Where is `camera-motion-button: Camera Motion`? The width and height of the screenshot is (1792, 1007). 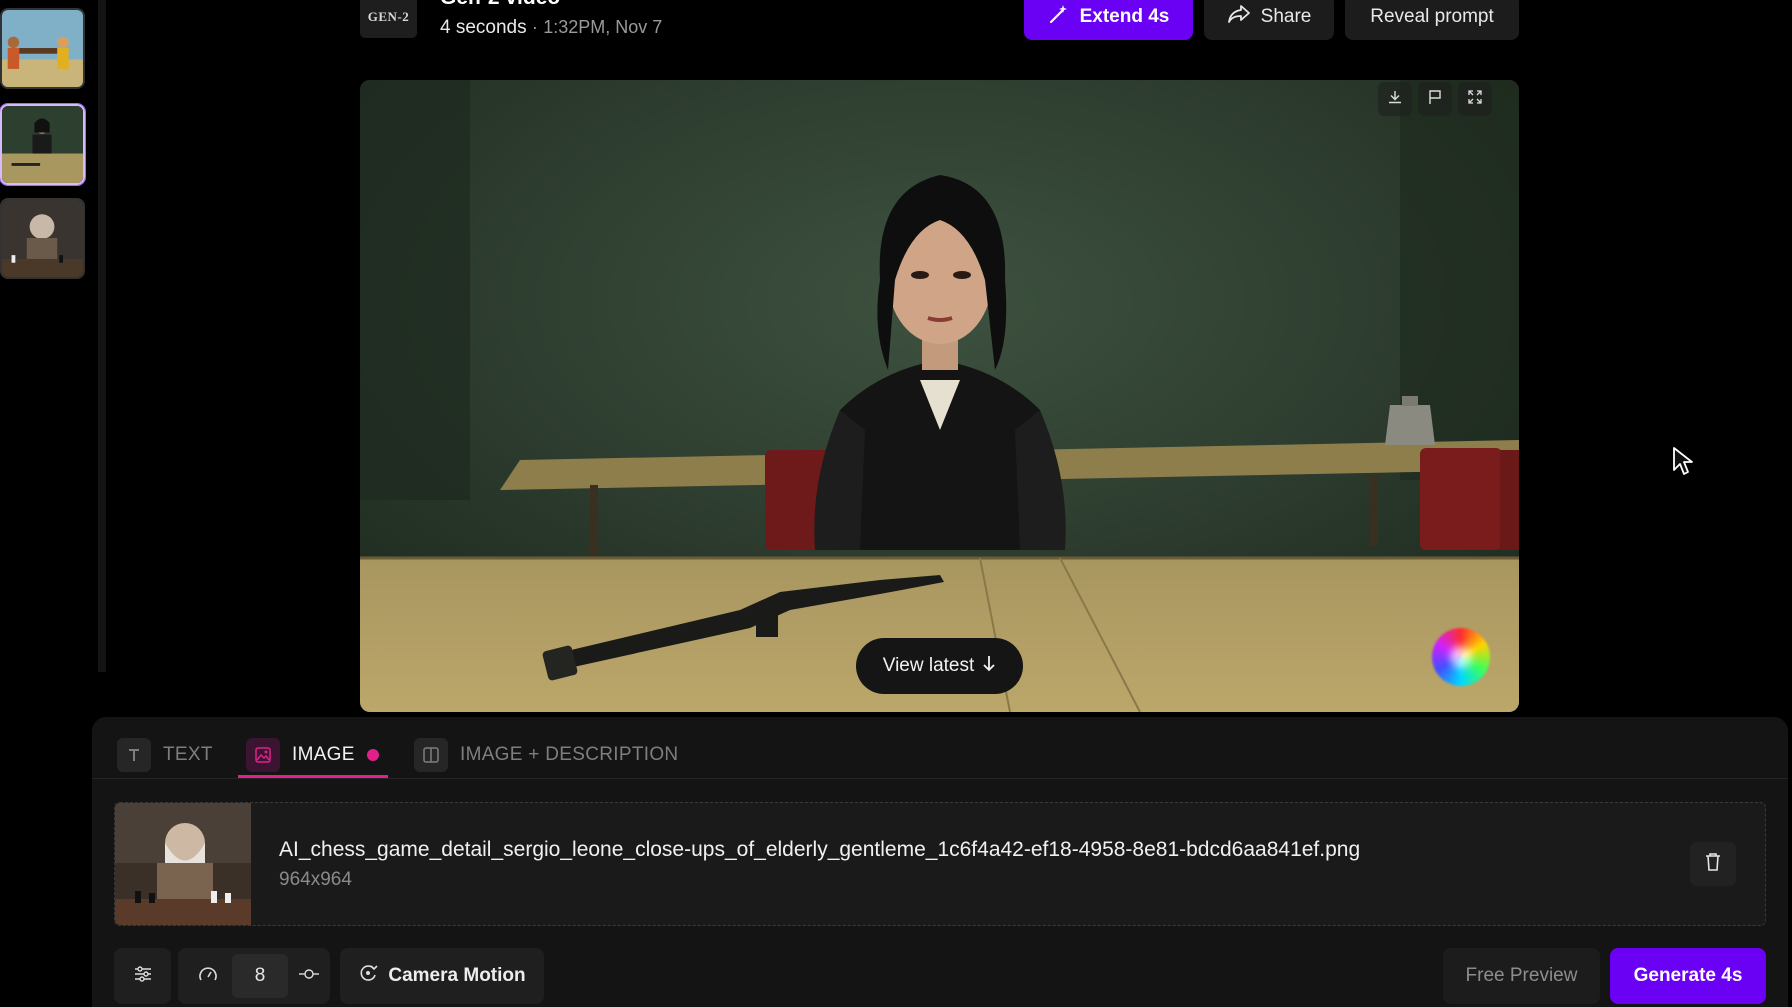
camera-motion-button: Camera Motion is located at coordinates (442, 976).